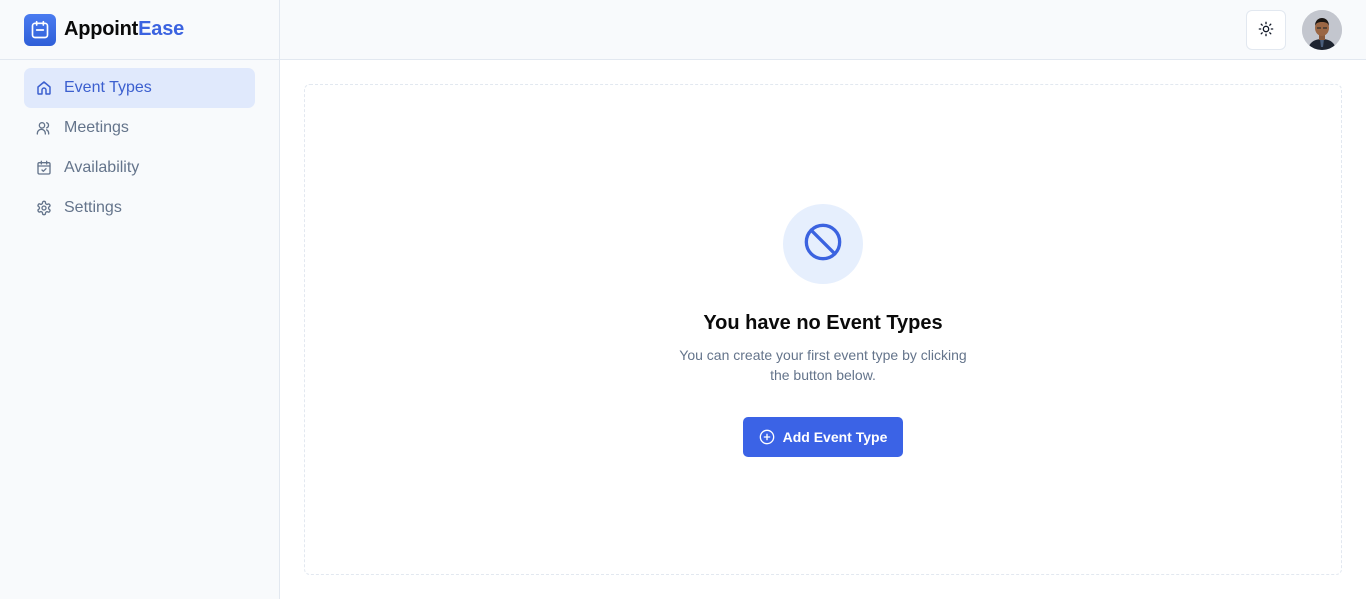 The image size is (1366, 599). What do you see at coordinates (101, 29) in the screenshot?
I see `app-name-primary: Appoint` at bounding box center [101, 29].